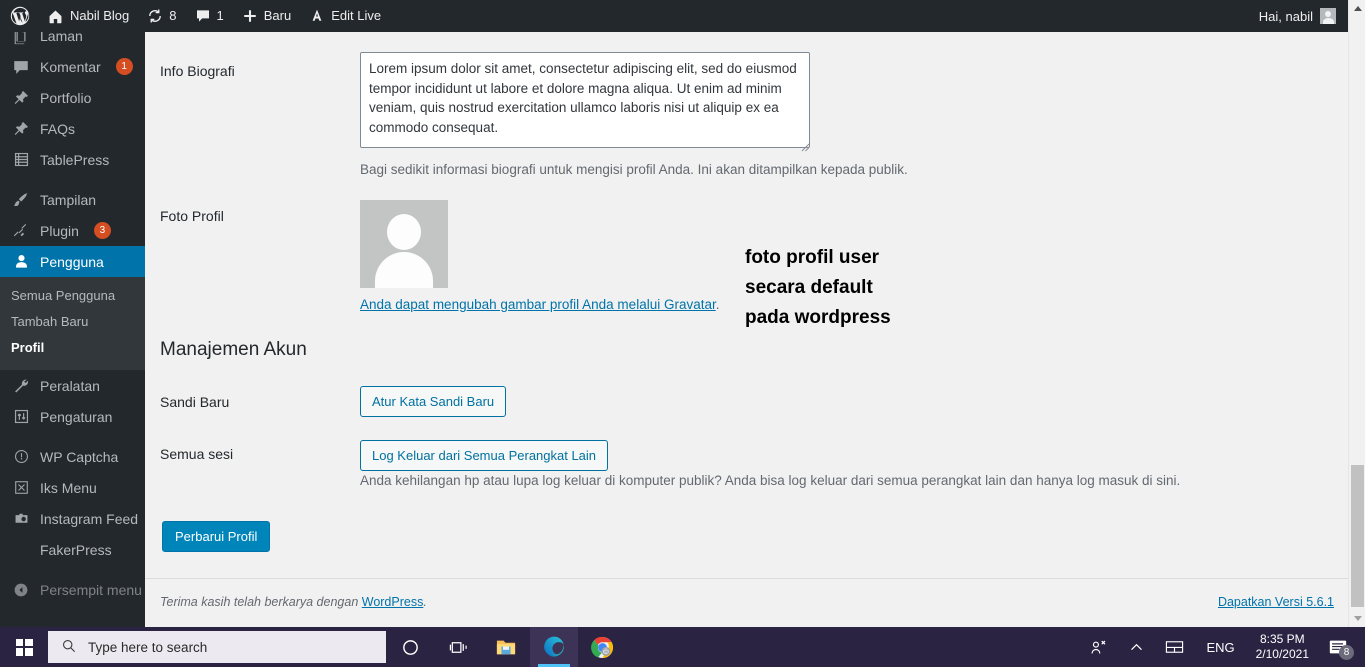 Image resolution: width=1365 pixels, height=667 pixels. I want to click on comments-menu: 1, so click(209, 16).